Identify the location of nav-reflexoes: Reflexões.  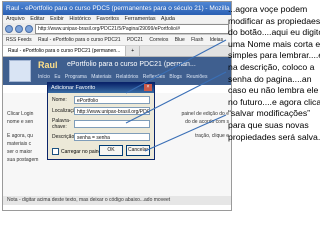
(154, 77).